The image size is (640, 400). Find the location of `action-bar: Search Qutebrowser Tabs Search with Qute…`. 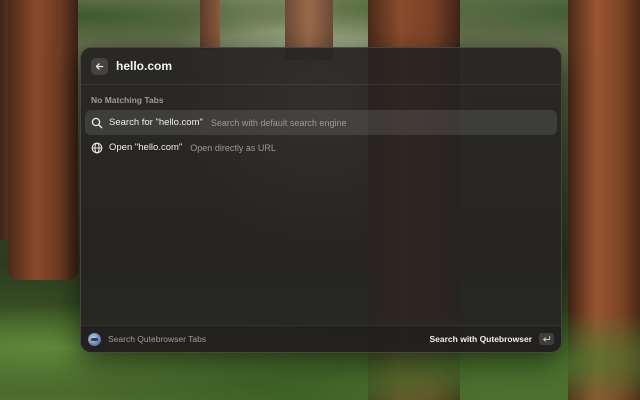

action-bar: Search Qutebrowser Tabs Search with Qute… is located at coordinates (321, 338).